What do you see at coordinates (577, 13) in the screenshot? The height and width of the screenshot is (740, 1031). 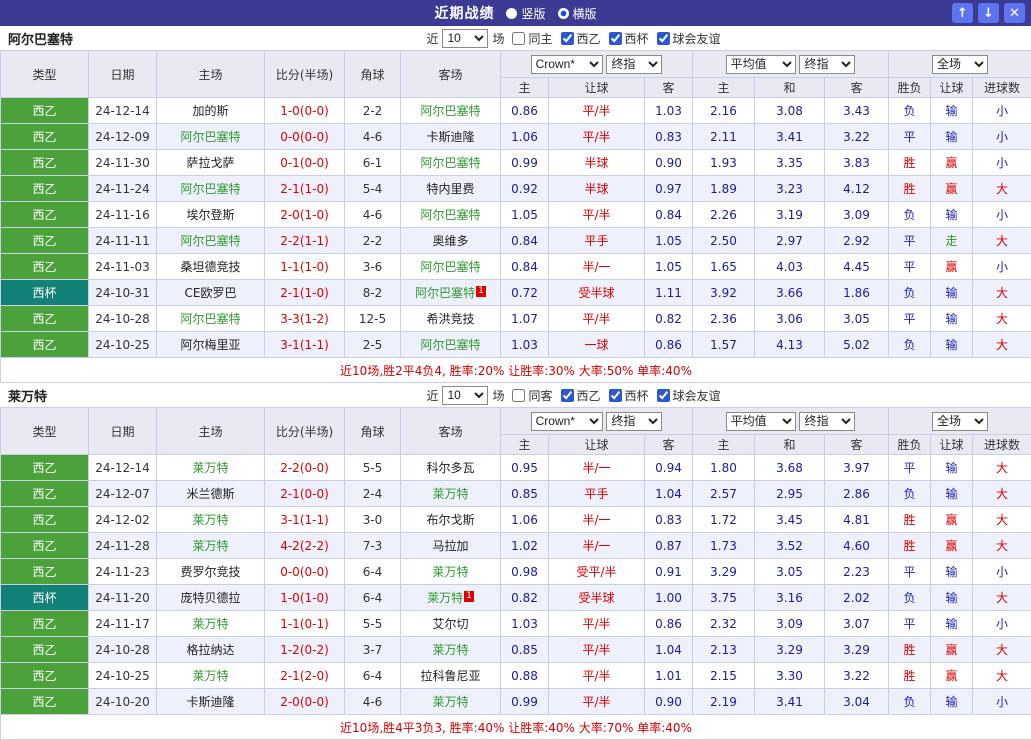 I see `view-option-horizontal: 横版` at bounding box center [577, 13].